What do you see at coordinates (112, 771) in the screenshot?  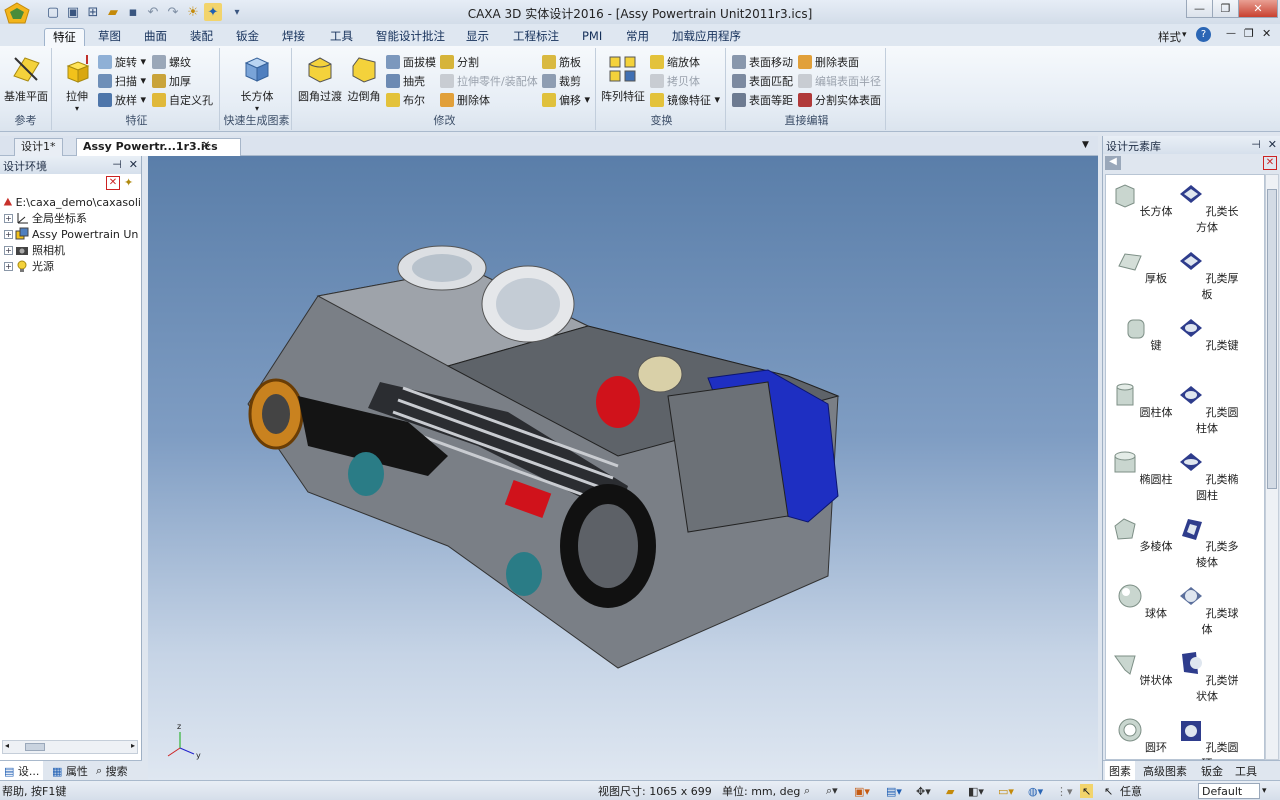 I see `tab-search: ⌕ 搜索` at bounding box center [112, 771].